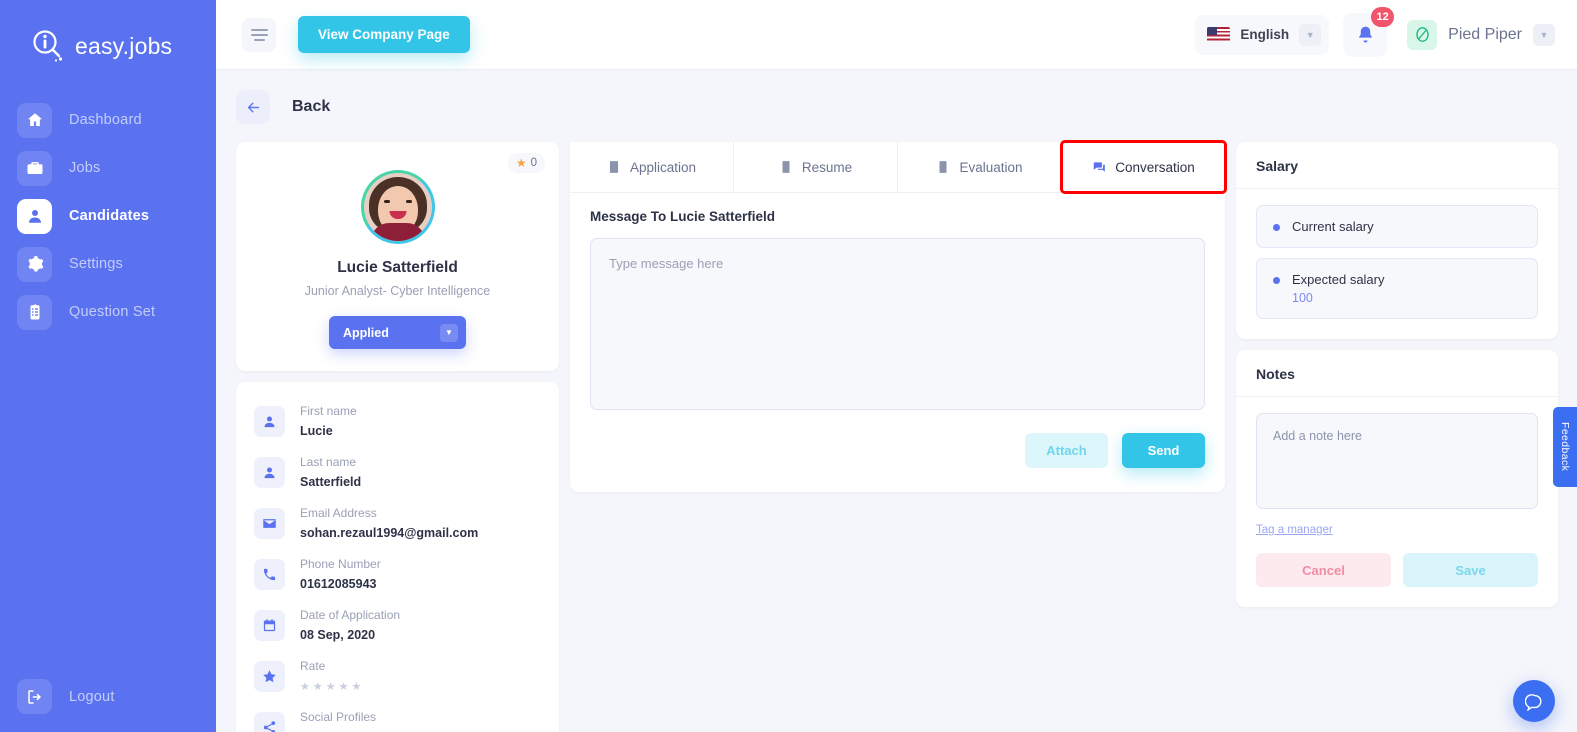 This screenshot has width=1577, height=732. Describe the element at coordinates (1485, 34) in the screenshot. I see `company-name: Pied Piper` at that location.